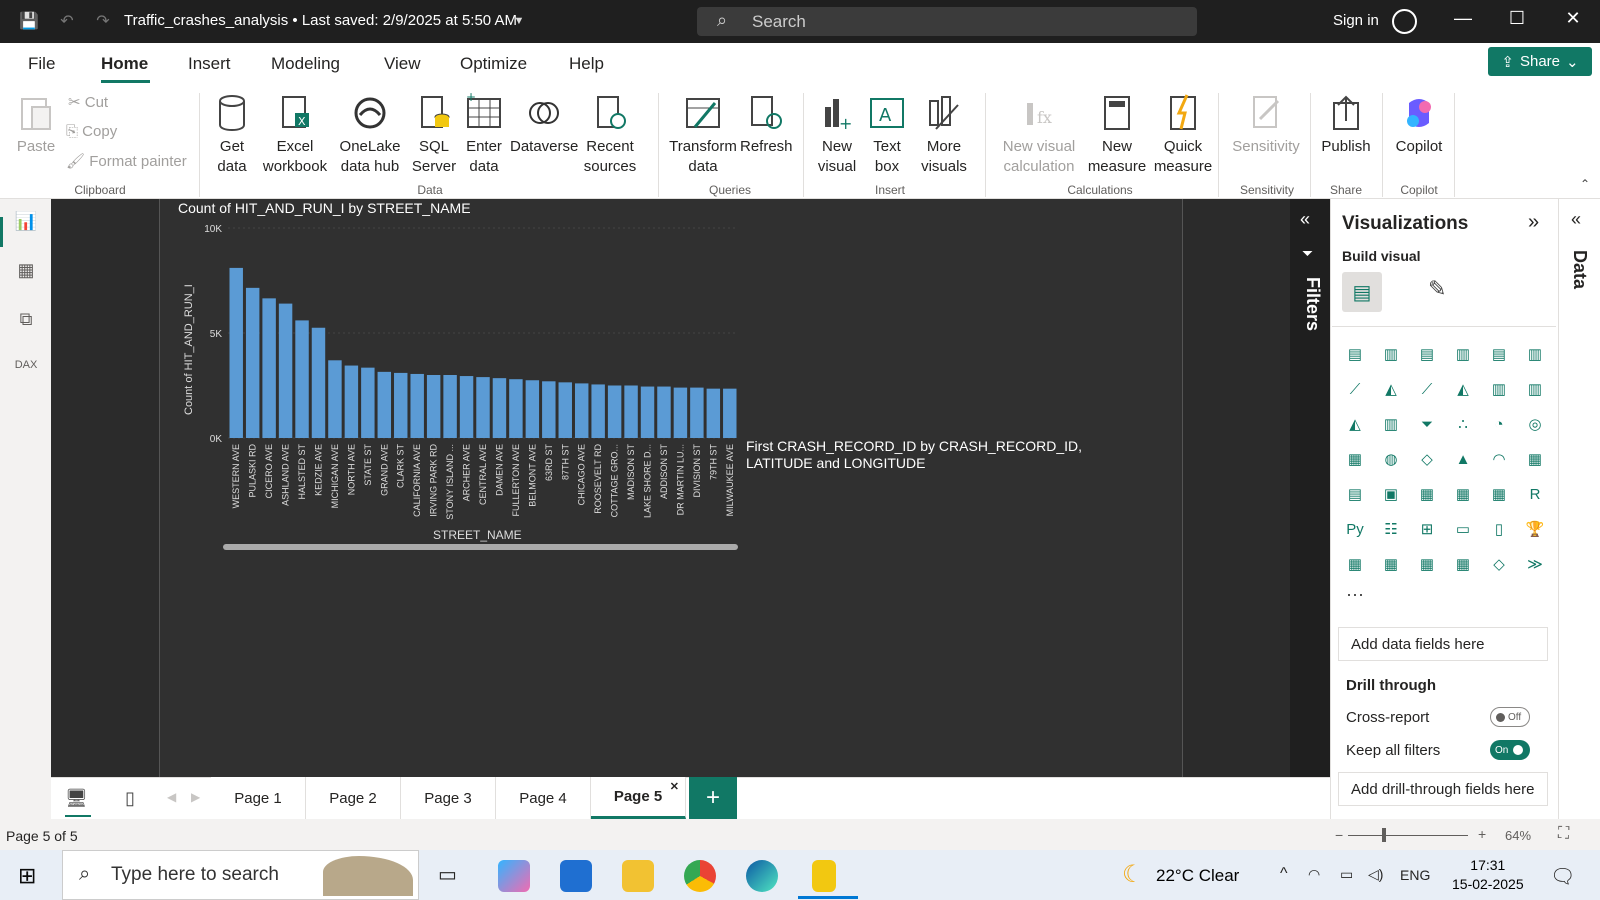 The width and height of the screenshot is (1600, 900). Describe the element at coordinates (1535, 424) in the screenshot. I see `donut-visual-icon: ◎` at that location.